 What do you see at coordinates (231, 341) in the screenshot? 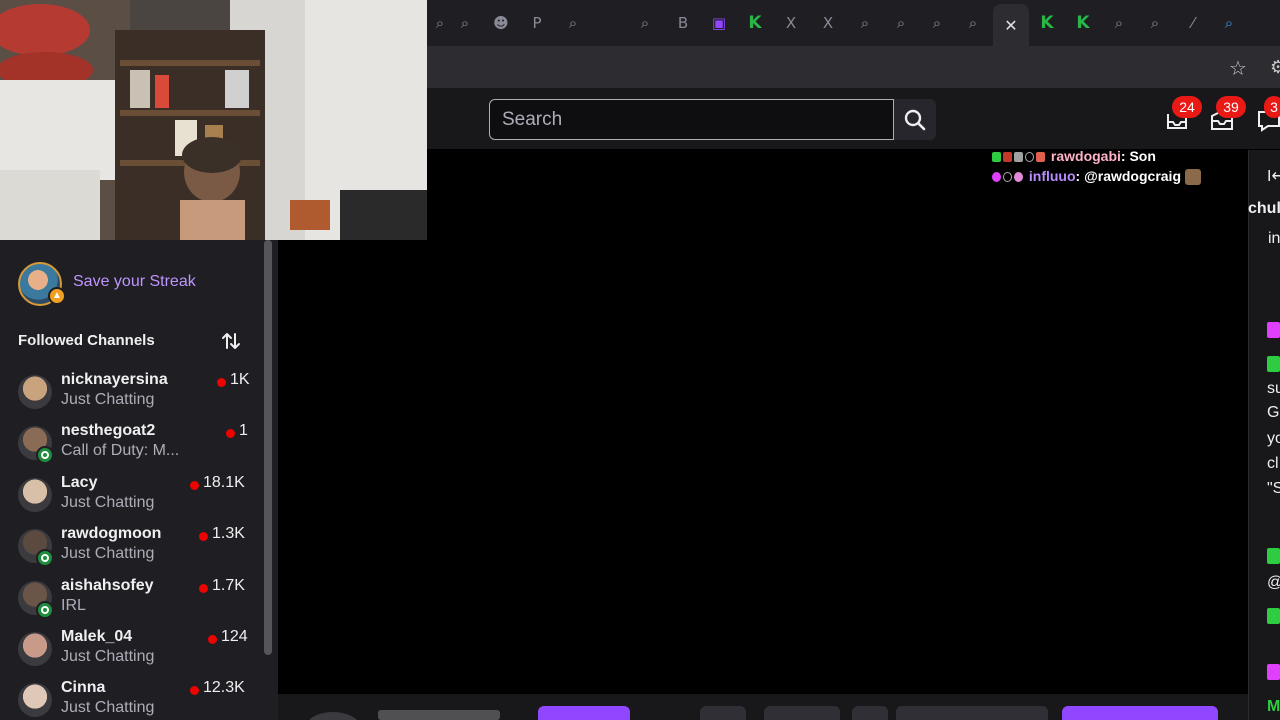
I see `sort-icon` at bounding box center [231, 341].